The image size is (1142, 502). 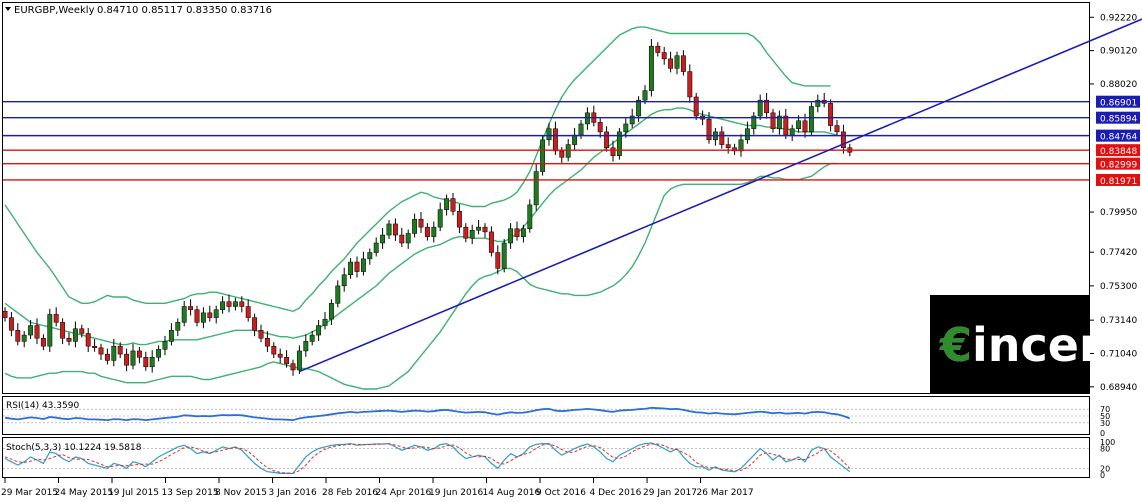 I want to click on stochastic-indicator: 10080200, so click(x=559, y=459).